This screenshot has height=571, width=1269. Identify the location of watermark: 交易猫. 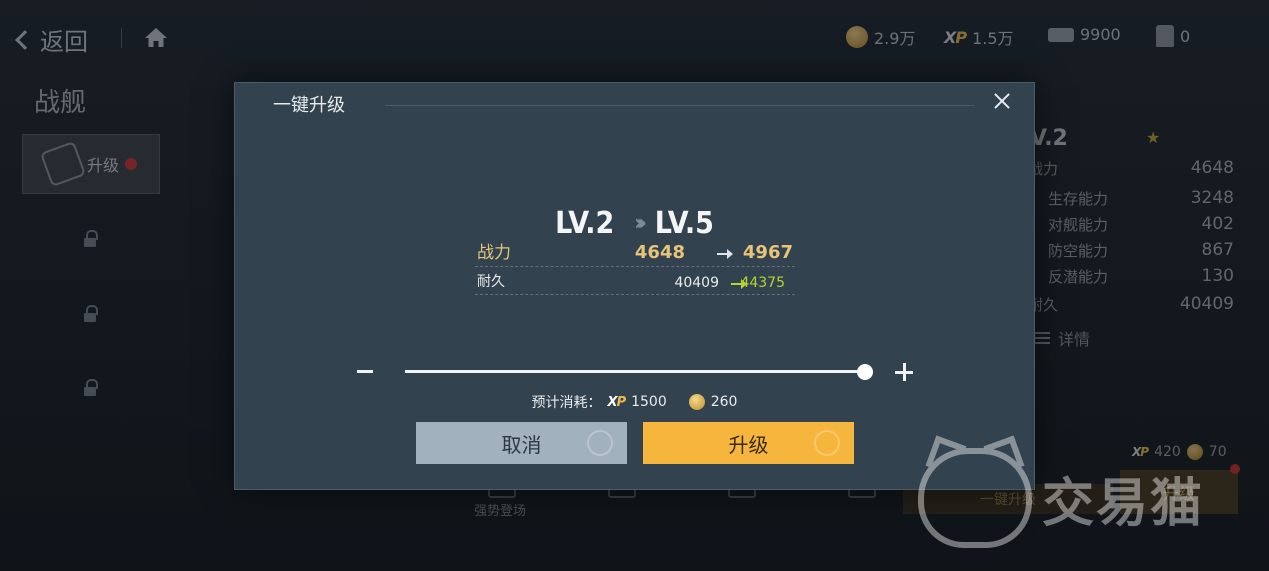
(1061, 498).